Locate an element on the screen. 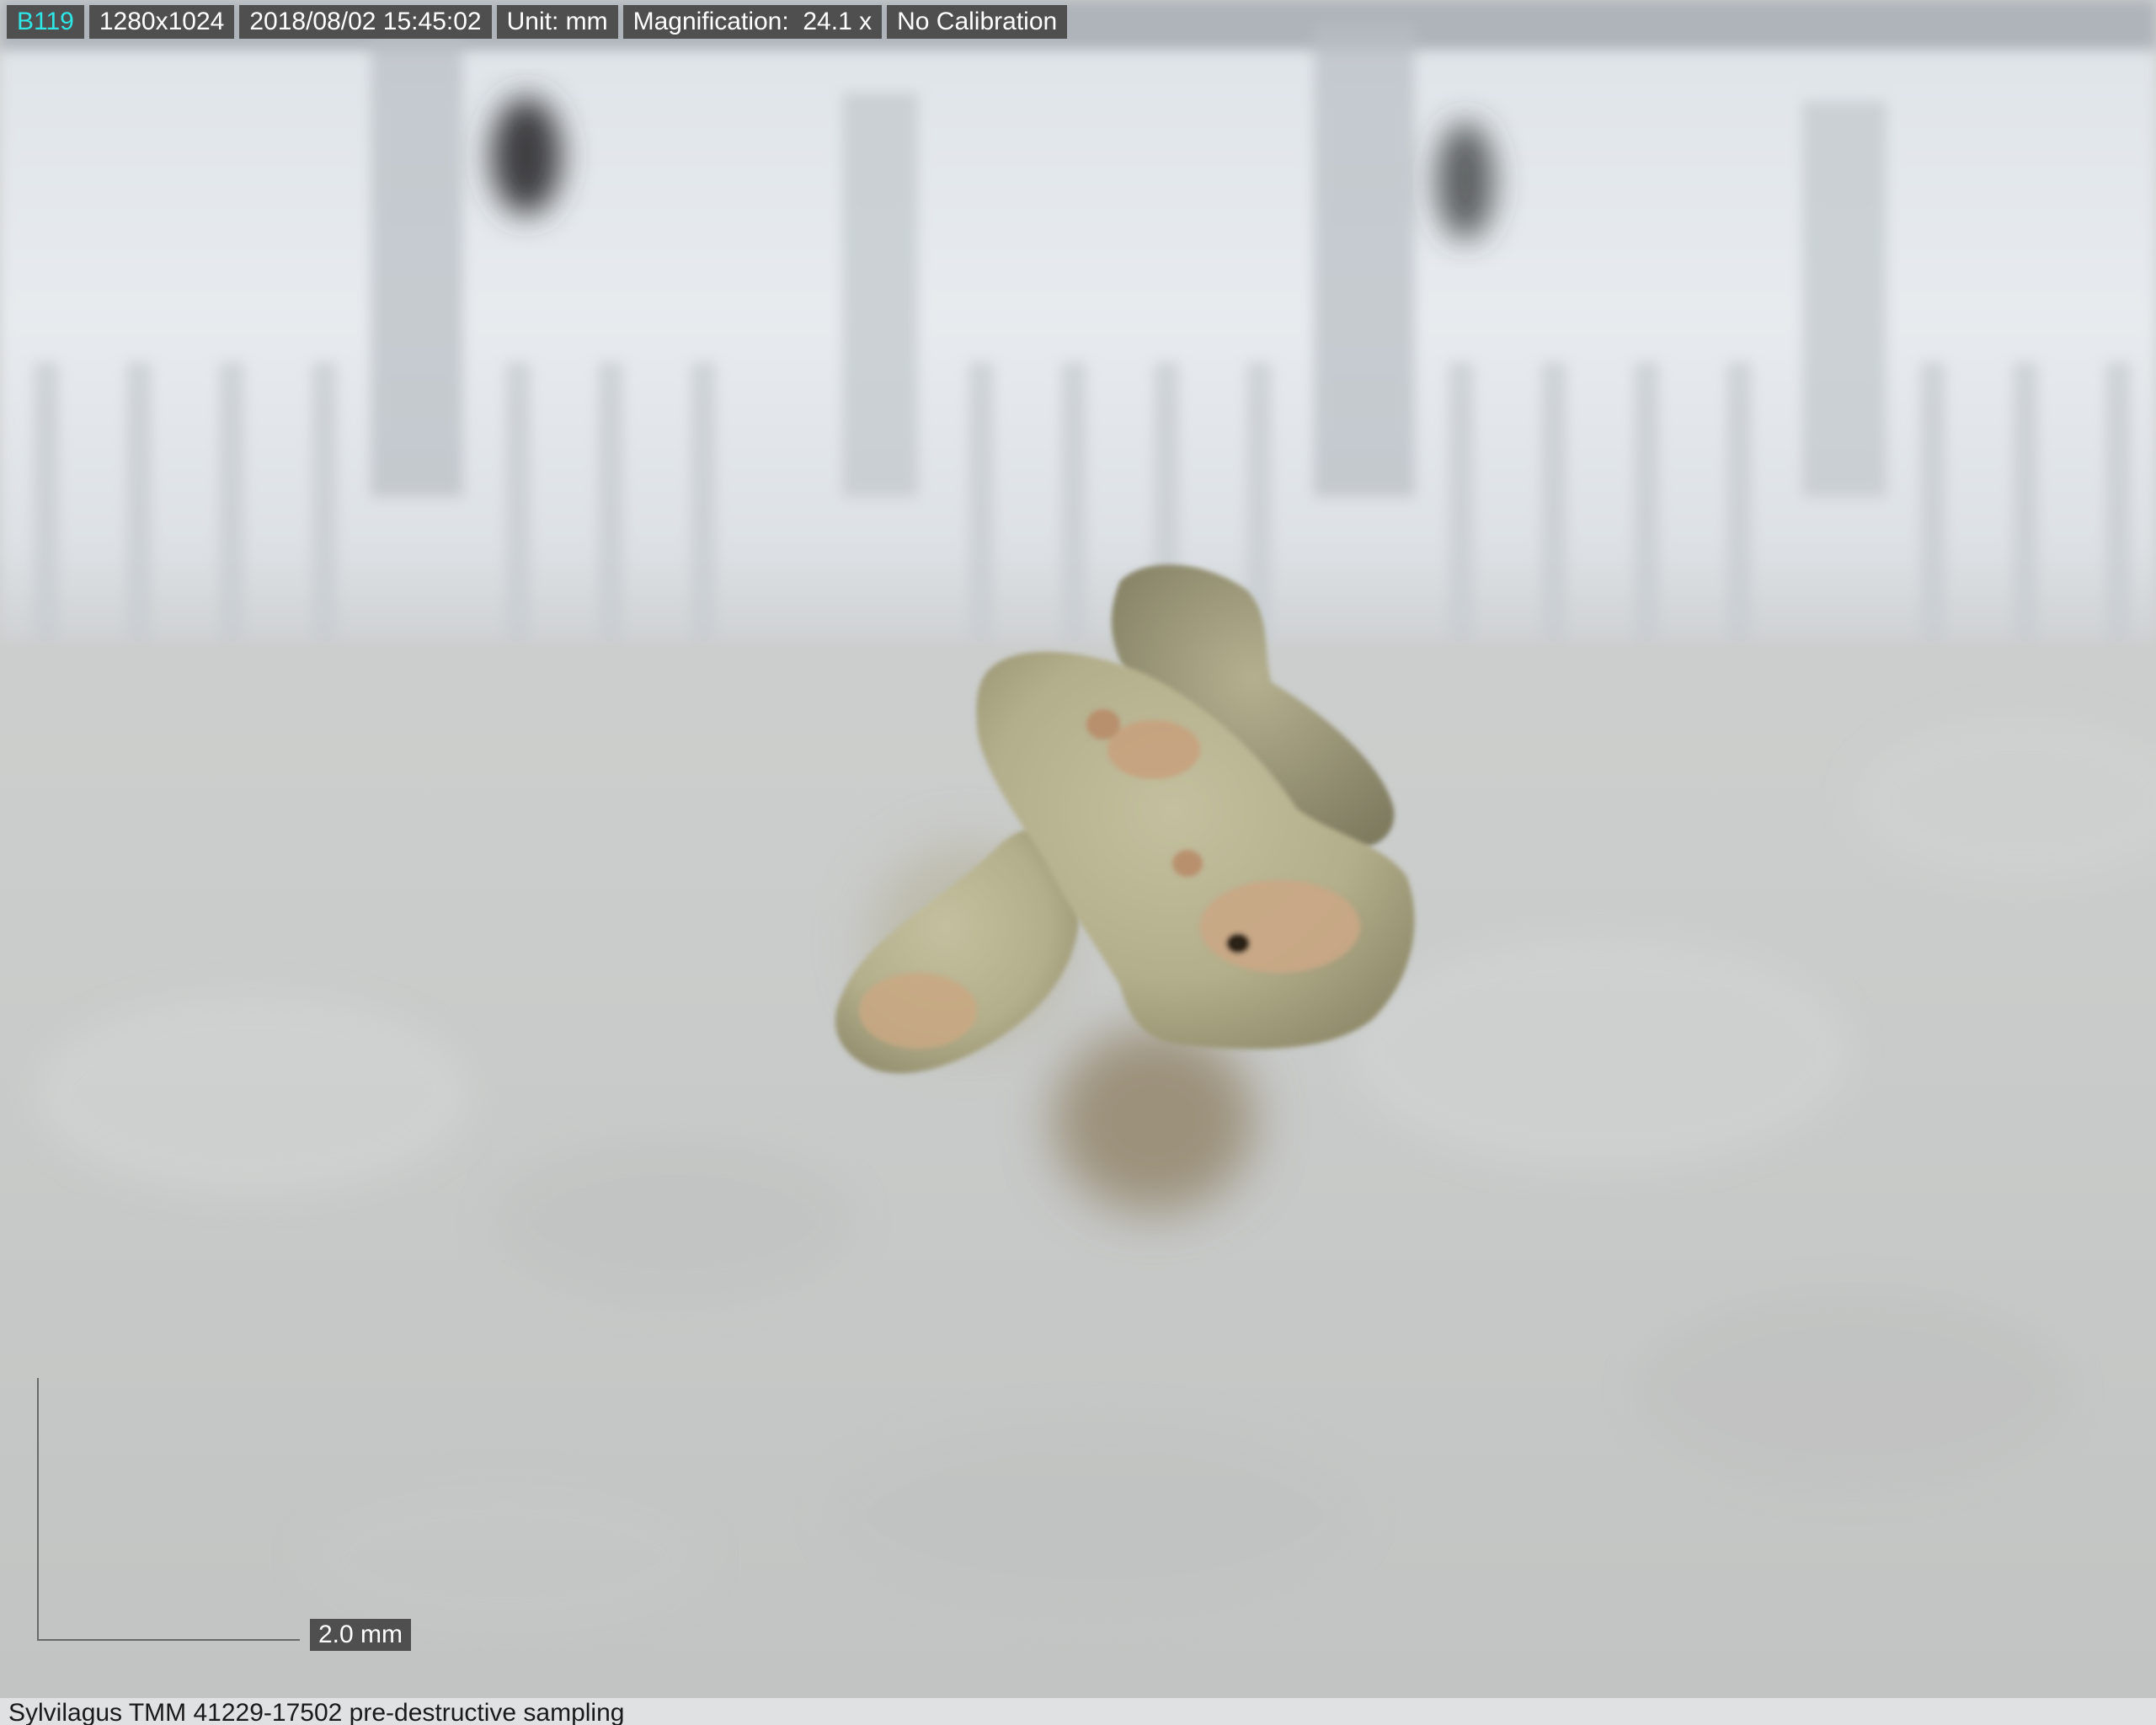 Image resolution: width=2156 pixels, height=1725 pixels. scale-bar-horizontal-line is located at coordinates (168, 1640).